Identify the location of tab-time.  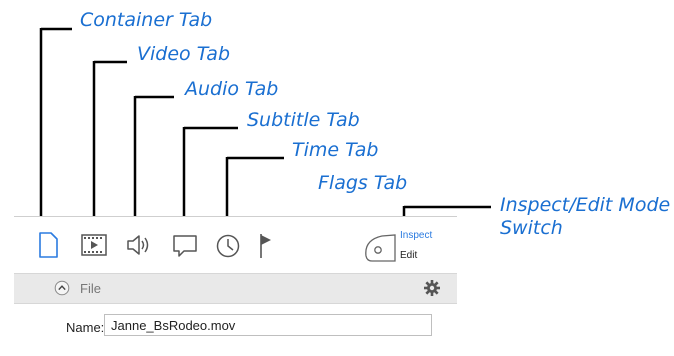
(228, 245).